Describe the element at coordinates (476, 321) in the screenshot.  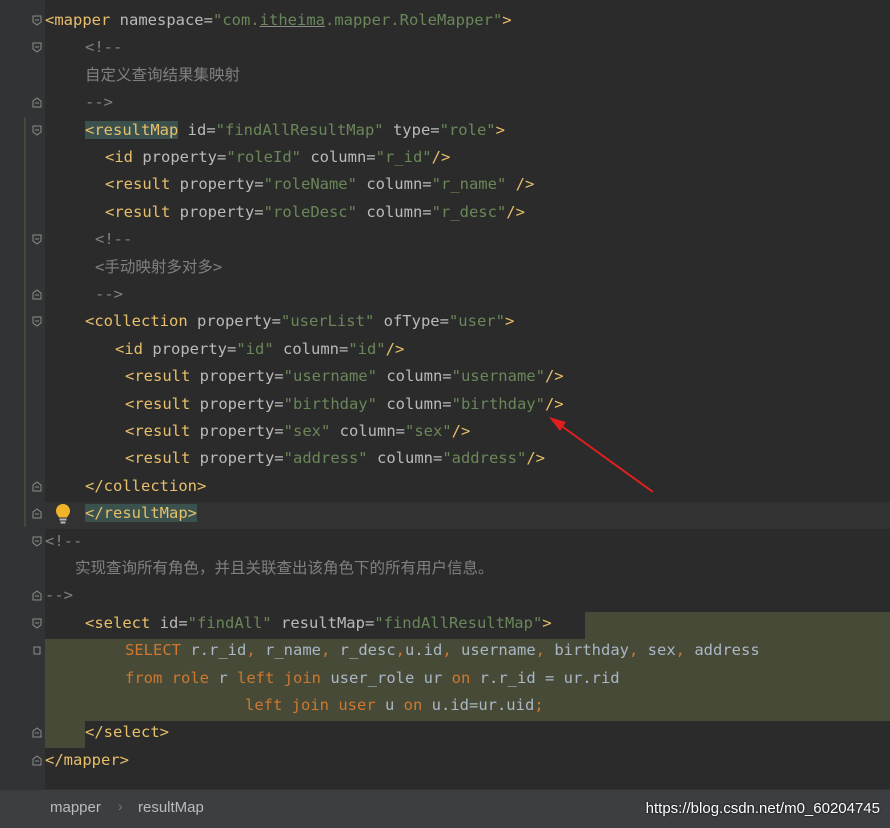
I see `code-token: "user"` at that location.